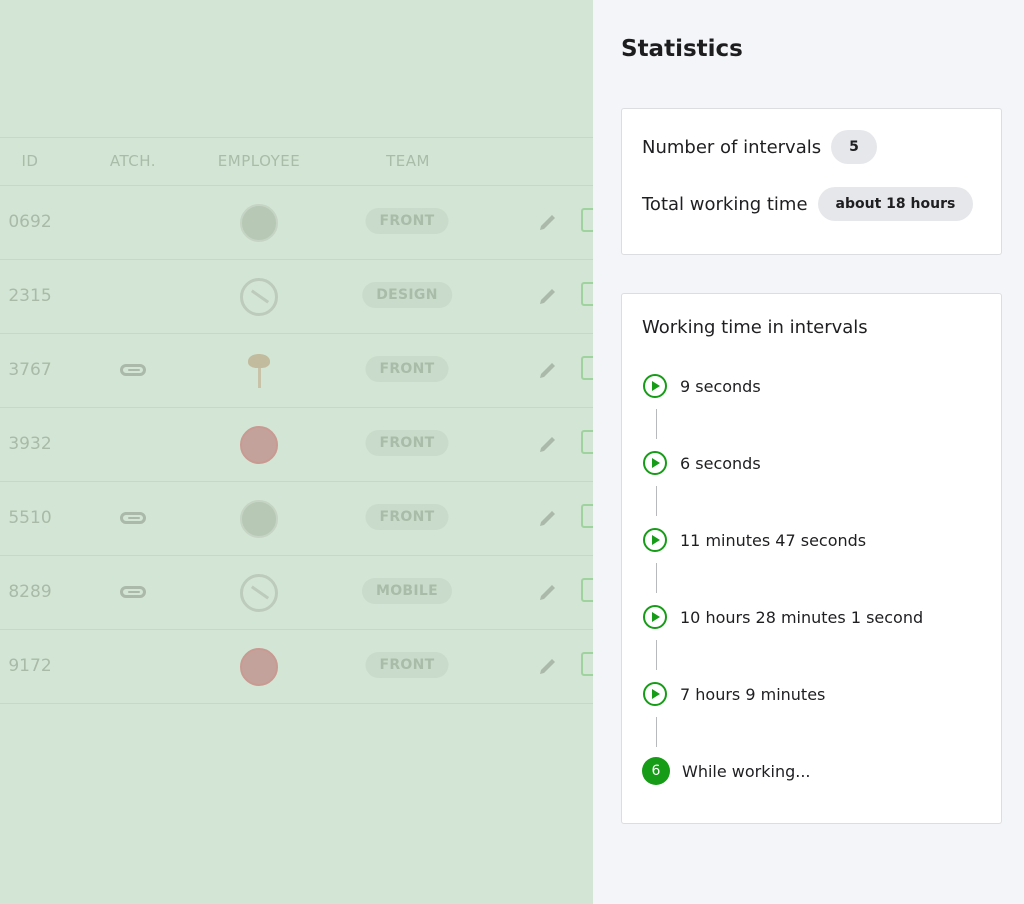 The width and height of the screenshot is (1024, 904). What do you see at coordinates (755, 327) in the screenshot?
I see `intervals-card-title: Working time in intervals` at bounding box center [755, 327].